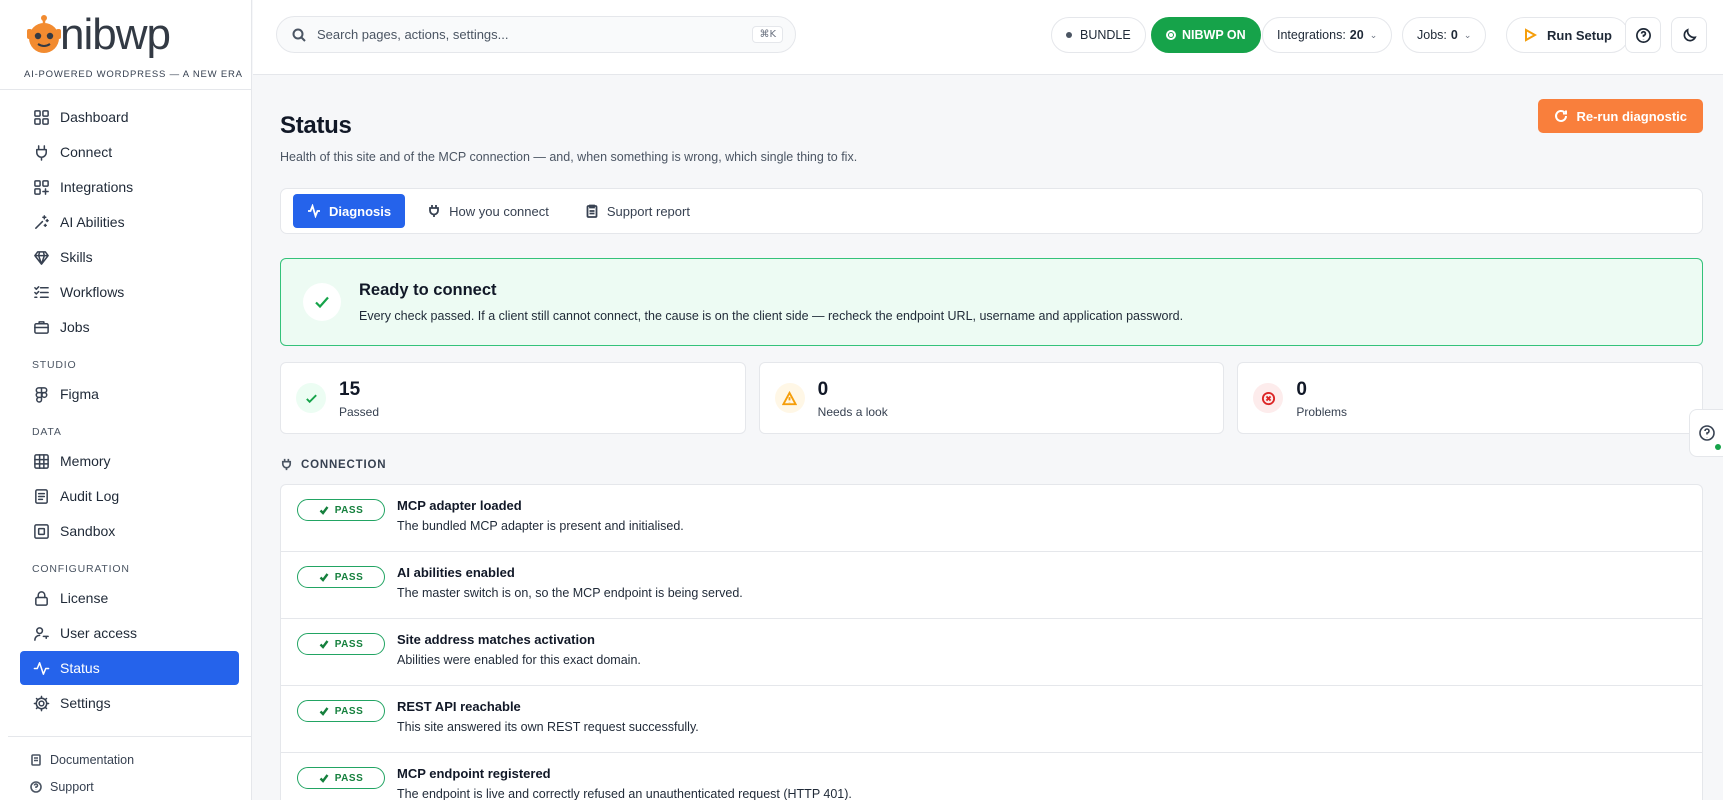 This screenshot has height=800, width=1723. What do you see at coordinates (1268, 398) in the screenshot?
I see `x-circle-icon` at bounding box center [1268, 398].